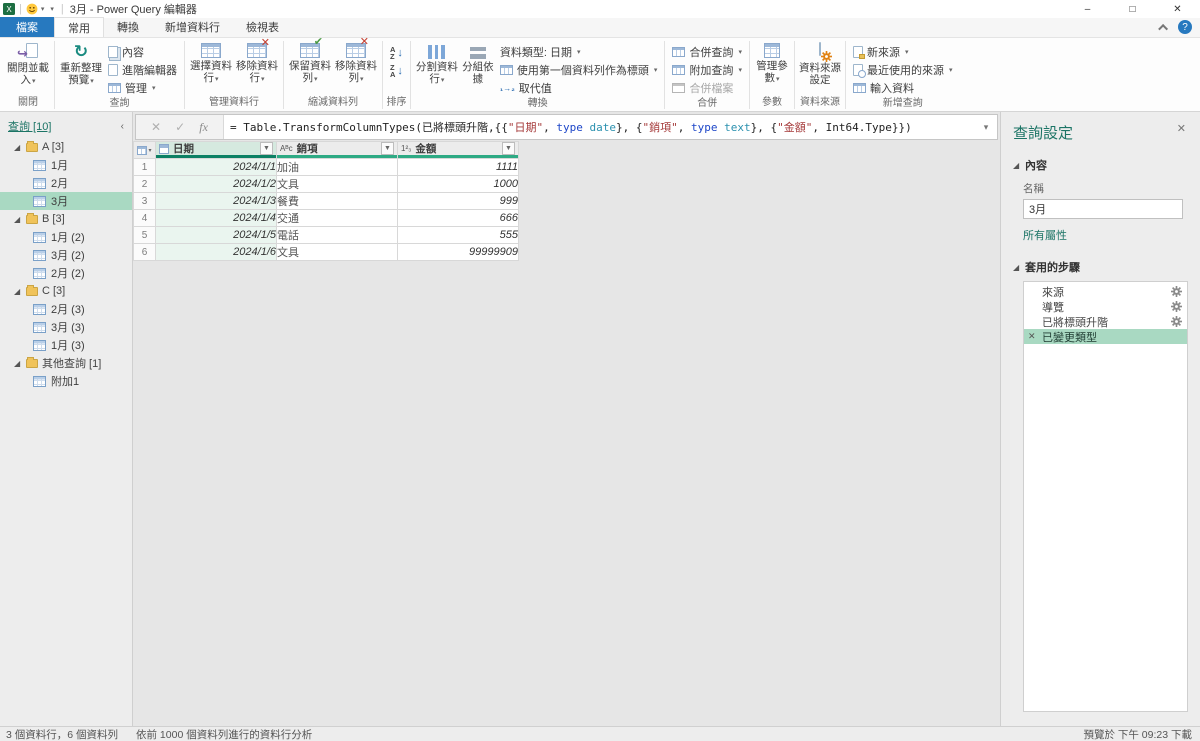 This screenshot has width=1200, height=741. What do you see at coordinates (396, 52) in the screenshot?
I see `sort-ascending-button: A Z ↓` at bounding box center [396, 52].